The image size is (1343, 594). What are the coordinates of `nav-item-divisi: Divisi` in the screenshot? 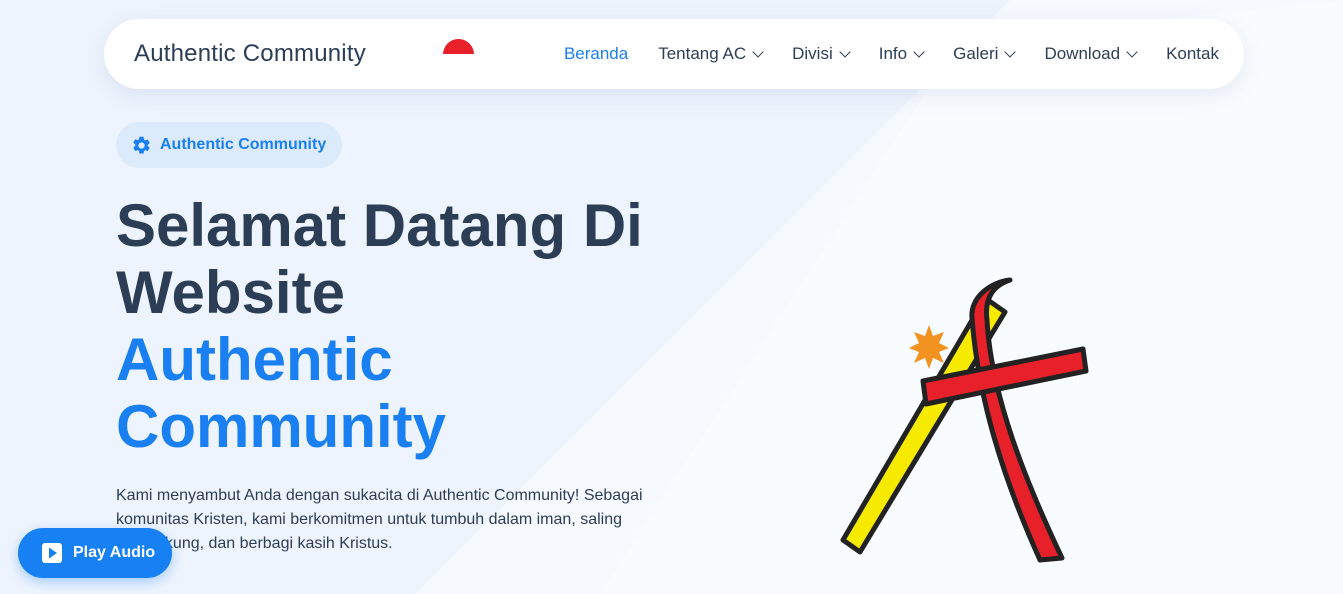 It's located at (821, 54).